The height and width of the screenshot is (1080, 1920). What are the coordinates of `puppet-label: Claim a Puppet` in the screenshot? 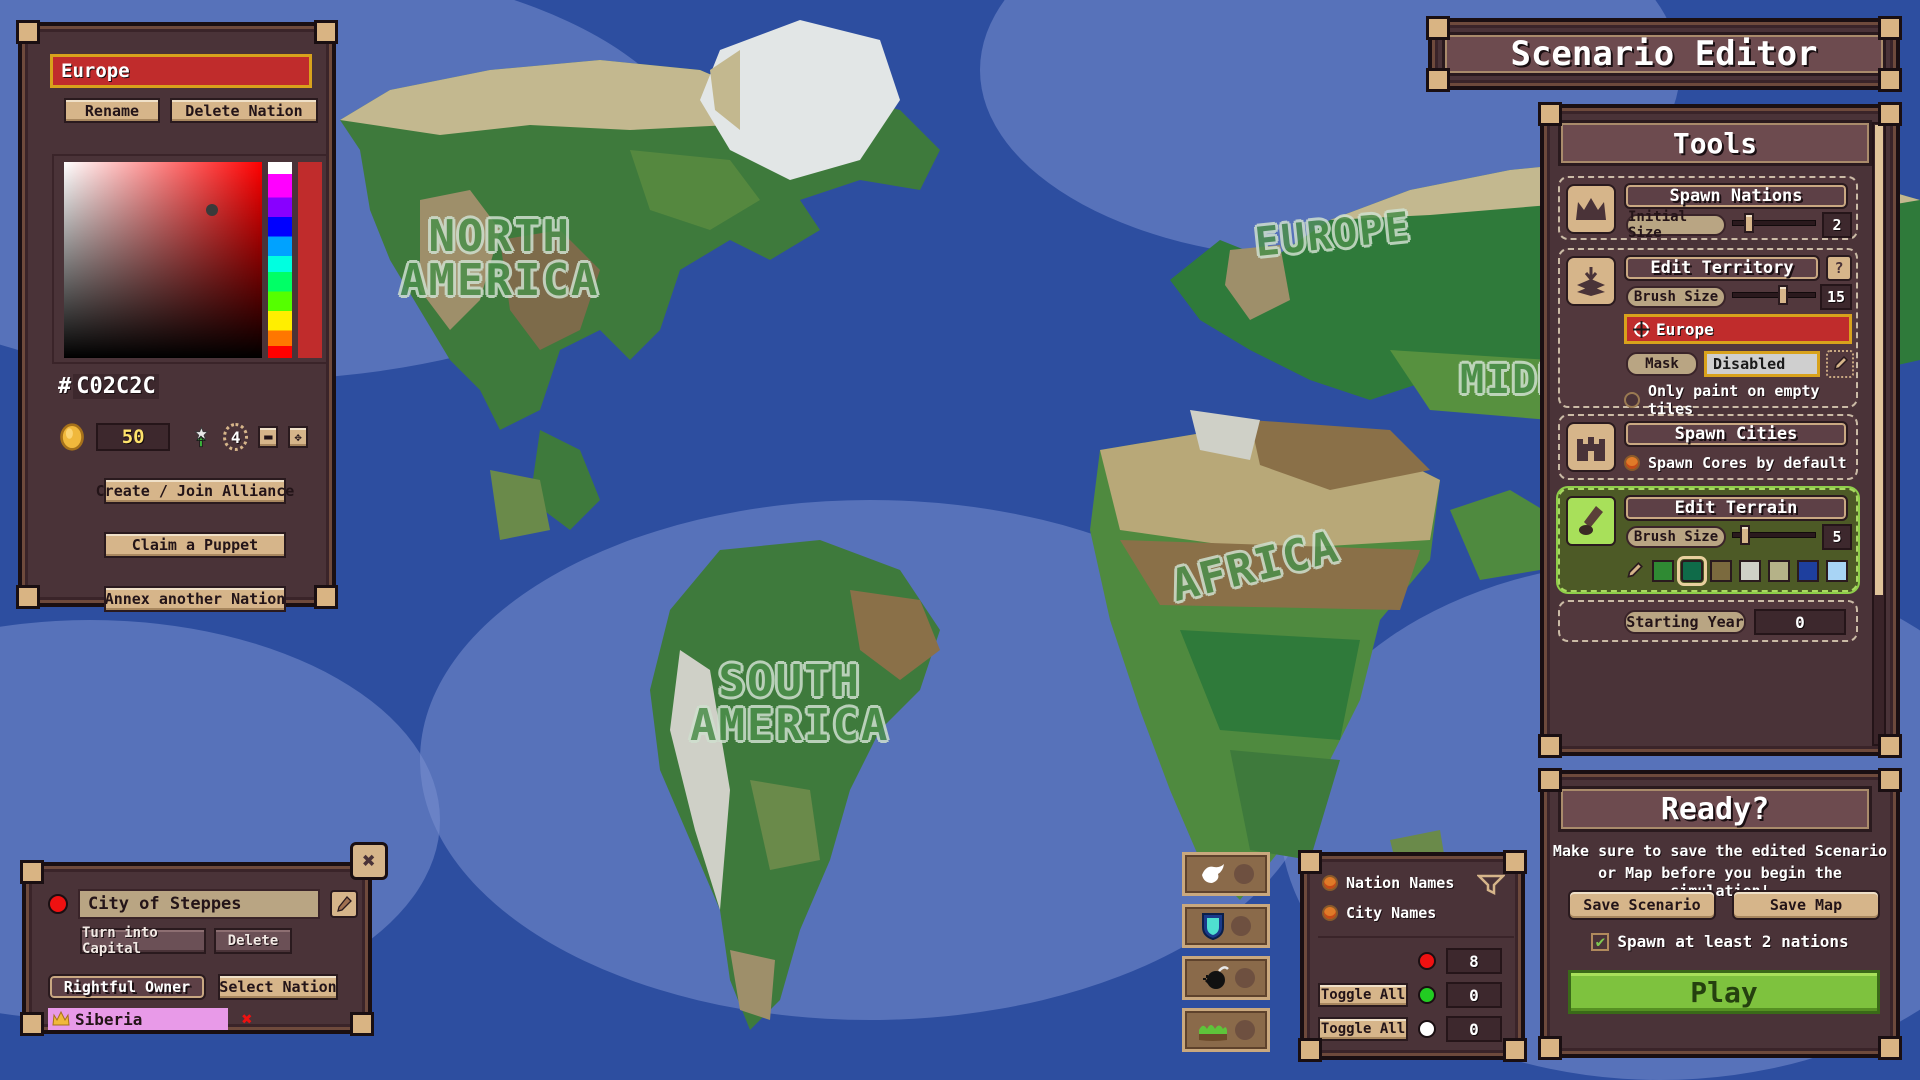 It's located at (195, 545).